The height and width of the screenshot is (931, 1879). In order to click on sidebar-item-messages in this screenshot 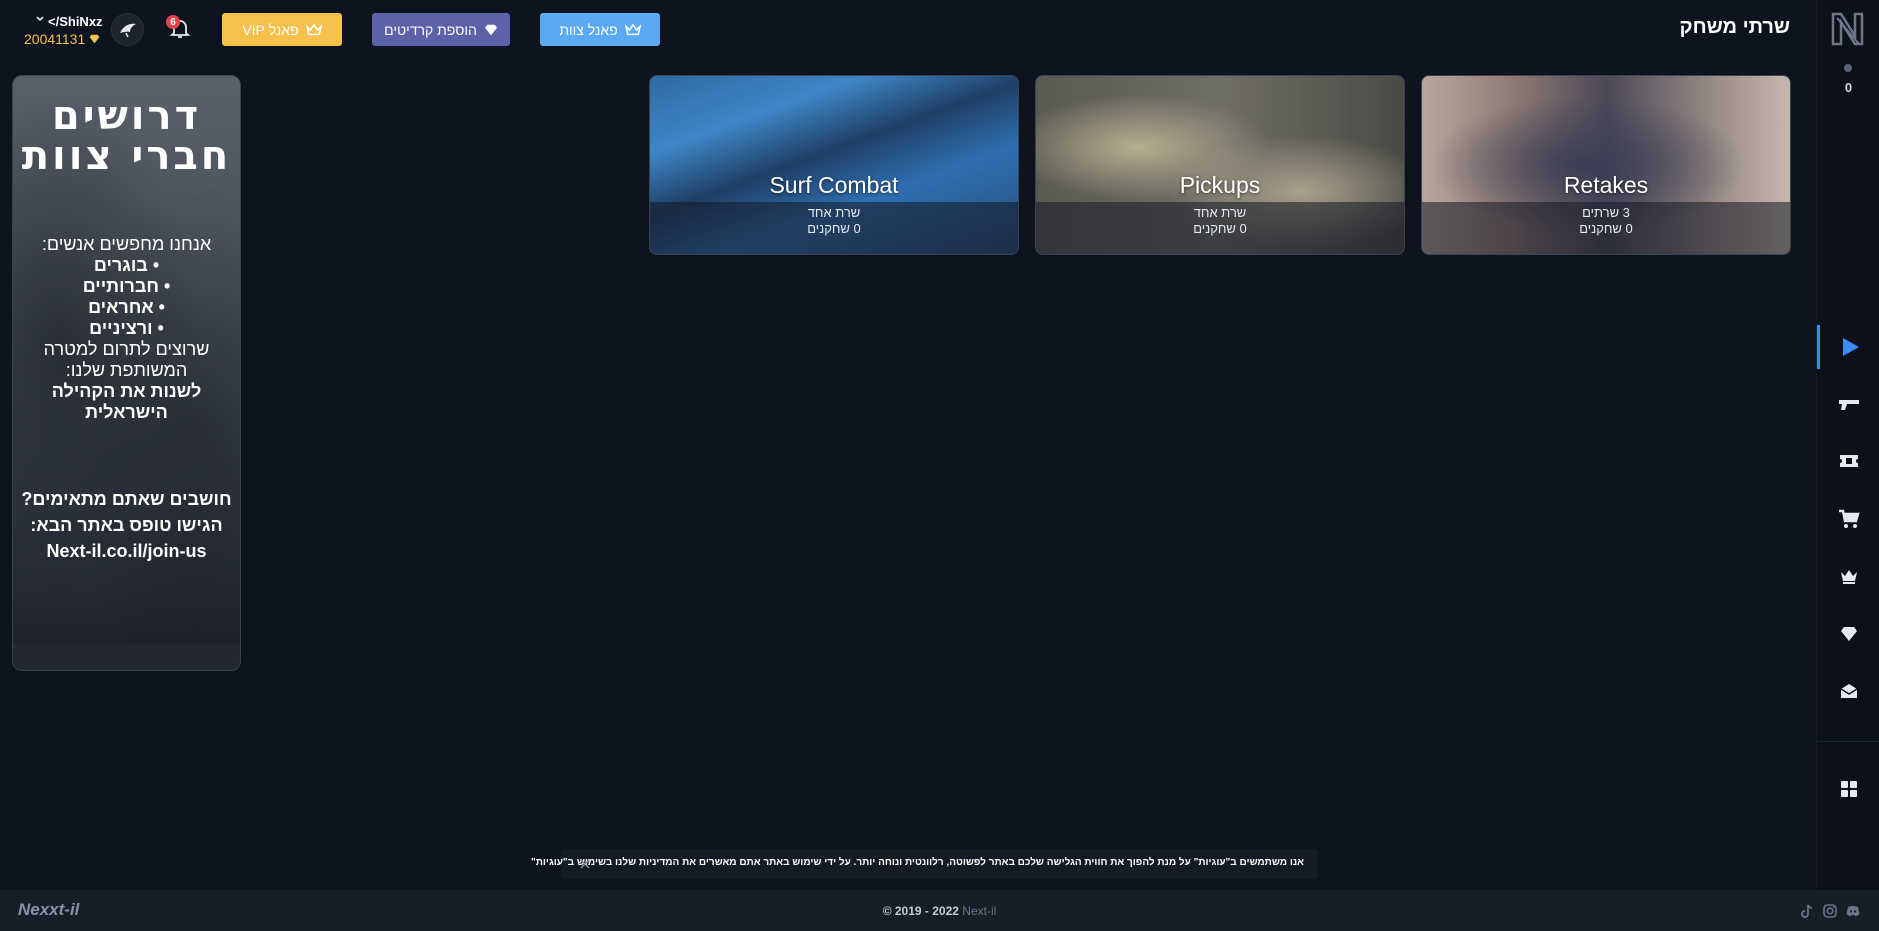, I will do `click(1848, 691)`.